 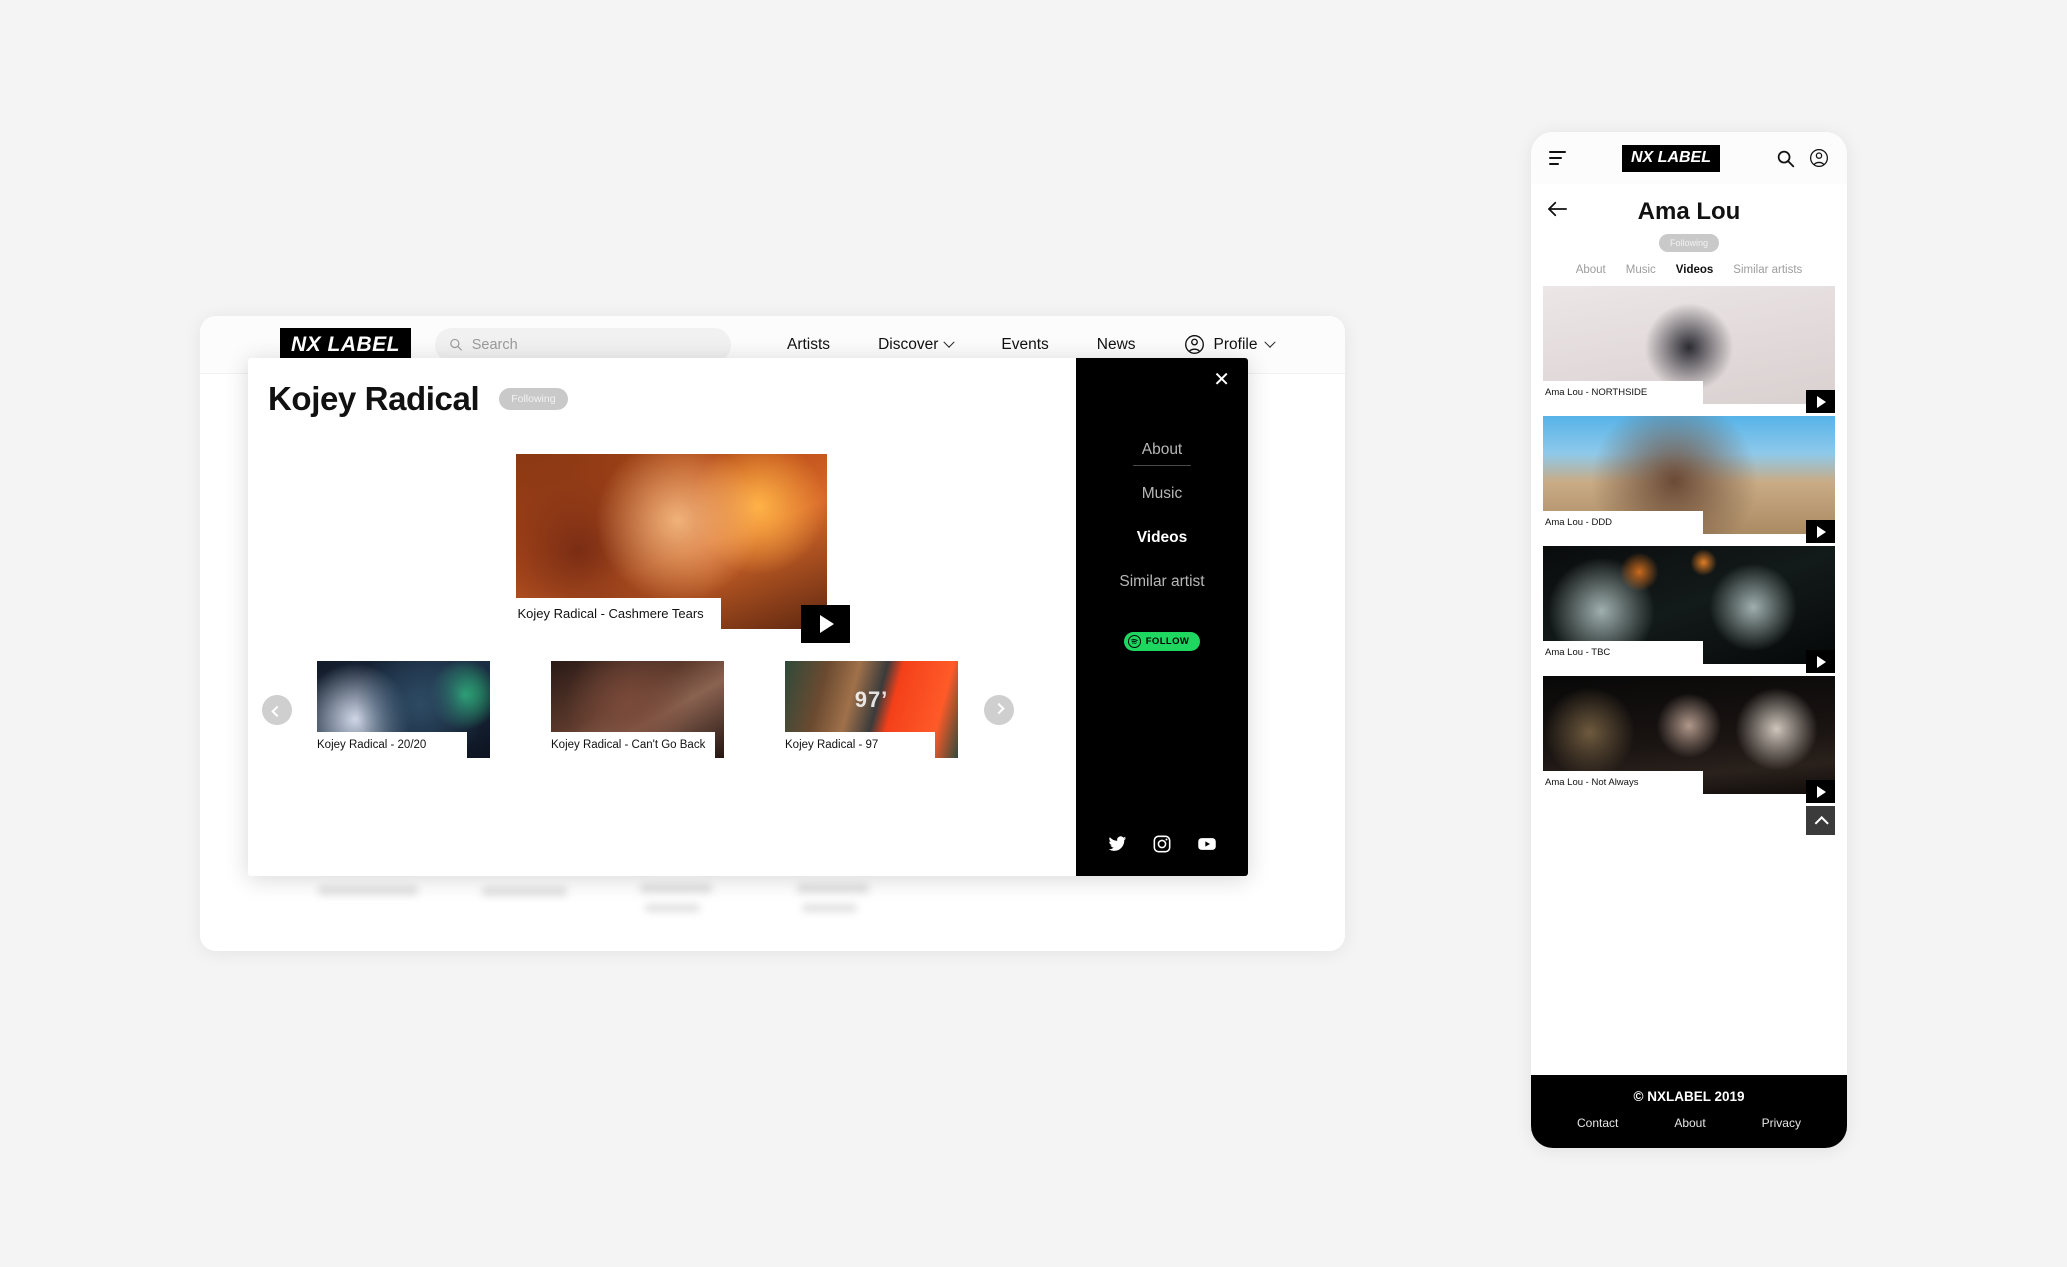 What do you see at coordinates (1162, 538) in the screenshot?
I see `panel-item-videos: Videos` at bounding box center [1162, 538].